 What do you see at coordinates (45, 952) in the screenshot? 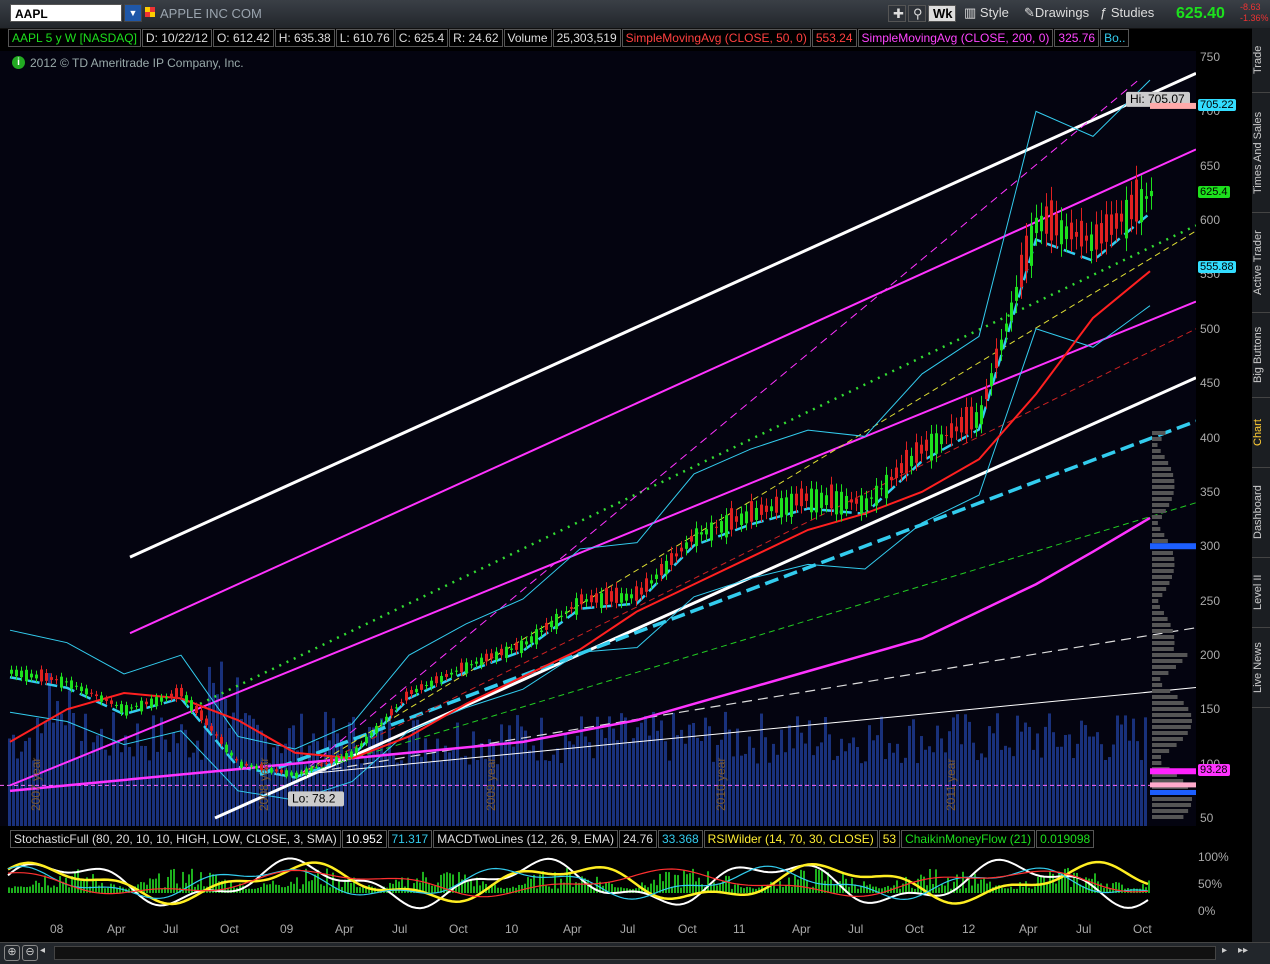
I see `scroll-left-icon: ◂` at bounding box center [45, 952].